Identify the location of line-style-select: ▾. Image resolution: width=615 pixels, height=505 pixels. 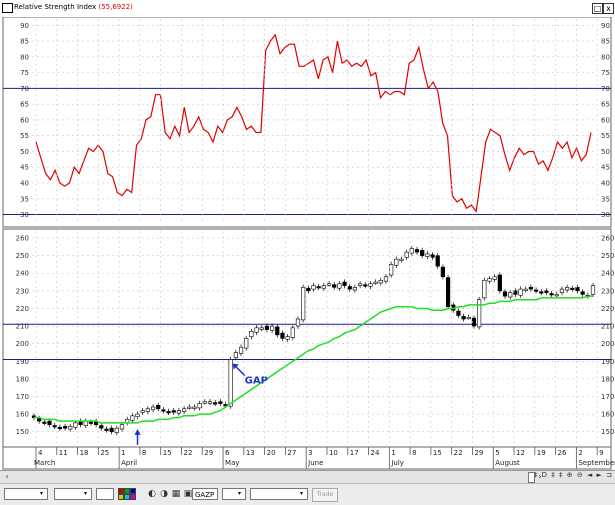
(26, 494).